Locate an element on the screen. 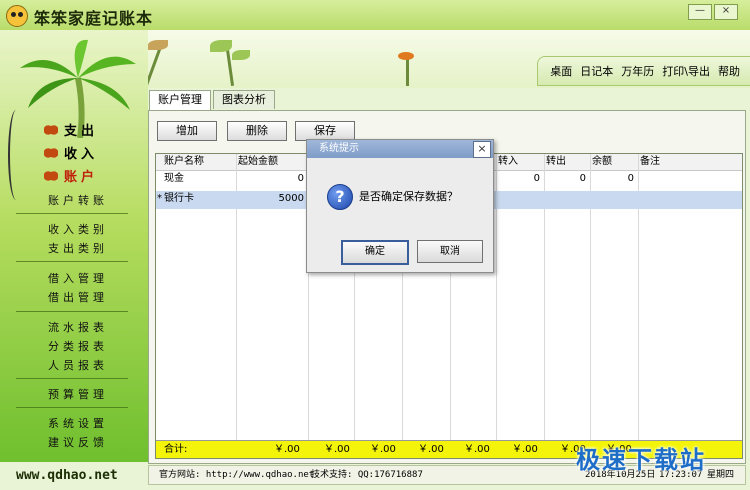 The height and width of the screenshot is (490, 750). website-label: www.qdhao.net is located at coordinates (67, 475).